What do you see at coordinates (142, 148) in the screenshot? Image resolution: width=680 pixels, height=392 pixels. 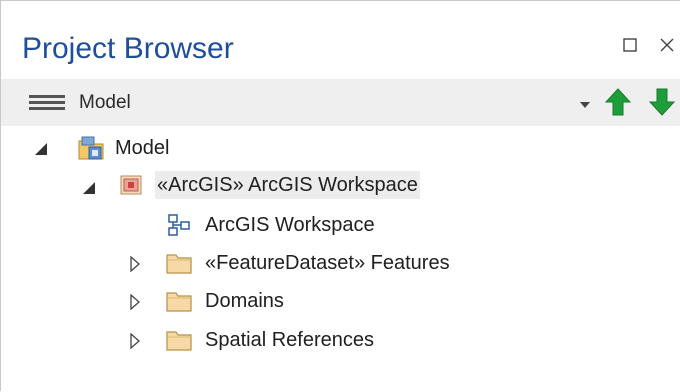 I see `tree-node-label: Model` at bounding box center [142, 148].